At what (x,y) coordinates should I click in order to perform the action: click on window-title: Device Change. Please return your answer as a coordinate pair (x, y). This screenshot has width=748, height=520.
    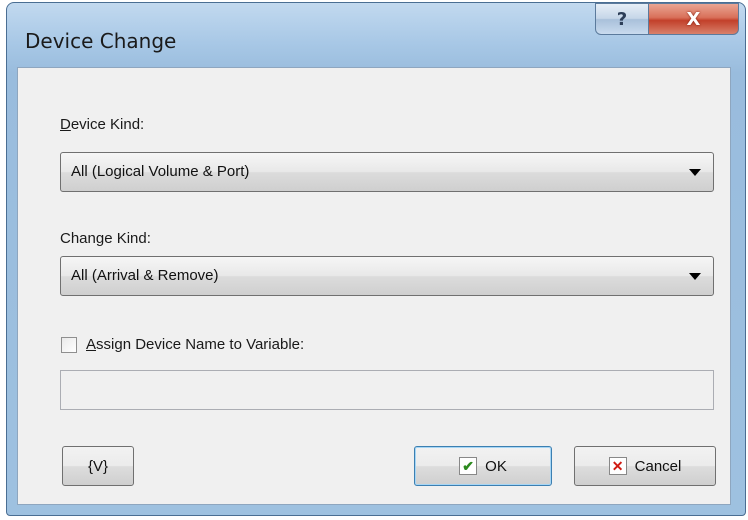
    Looking at the image, I should click on (101, 41).